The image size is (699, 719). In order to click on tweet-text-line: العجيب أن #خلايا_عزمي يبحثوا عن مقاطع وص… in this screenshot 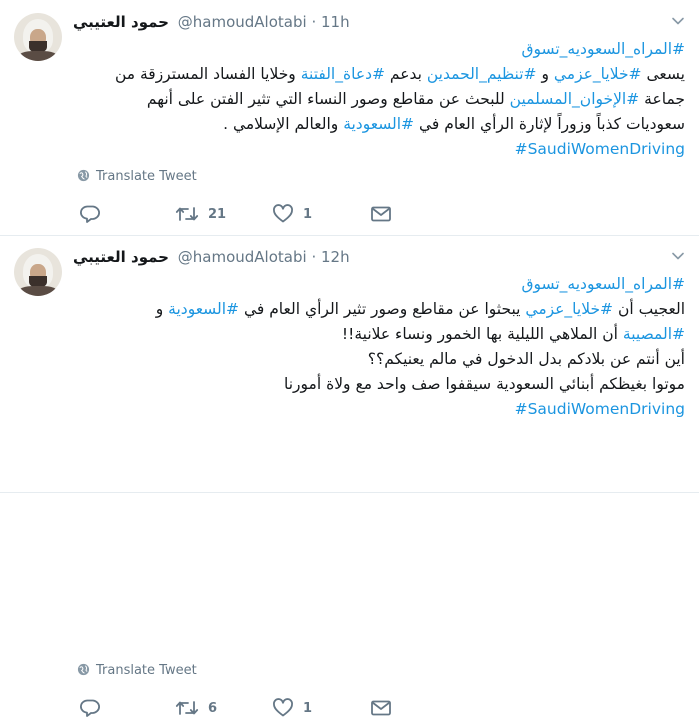, I will do `click(379, 309)`.